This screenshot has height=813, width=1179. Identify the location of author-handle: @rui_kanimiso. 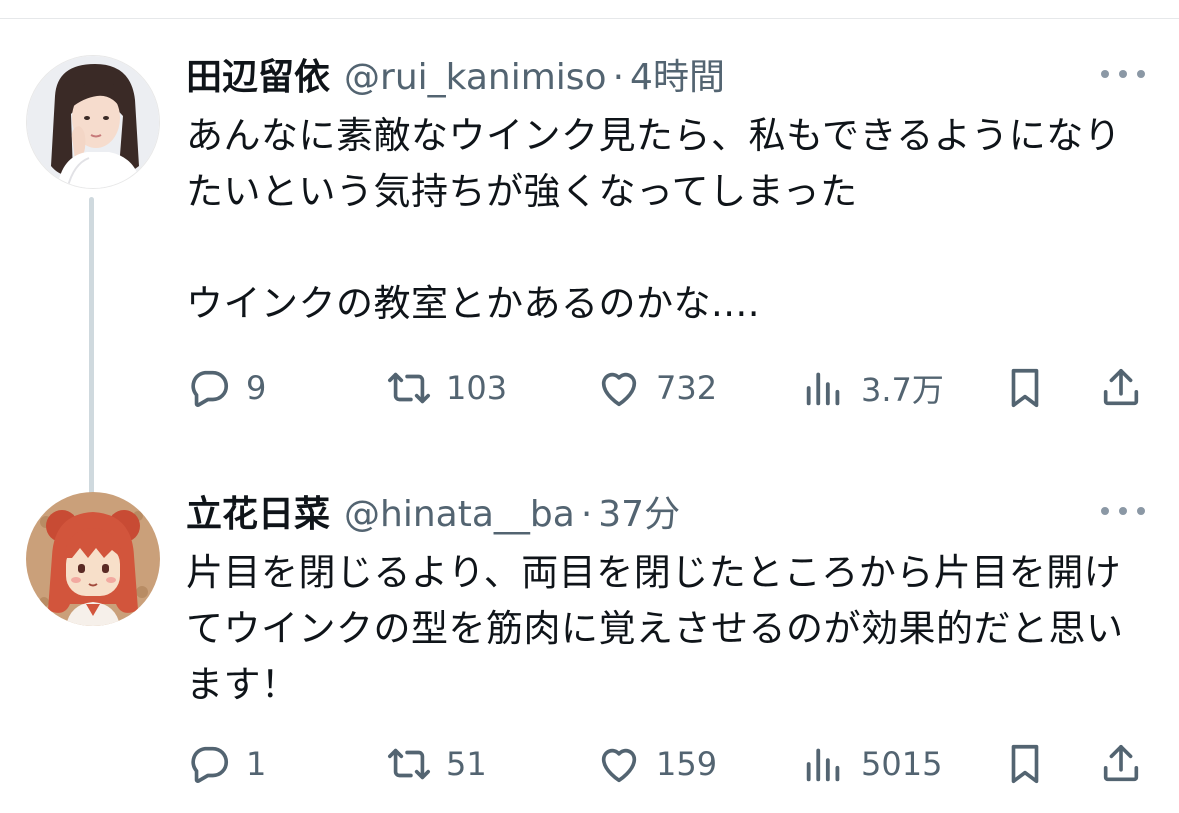
(475, 78).